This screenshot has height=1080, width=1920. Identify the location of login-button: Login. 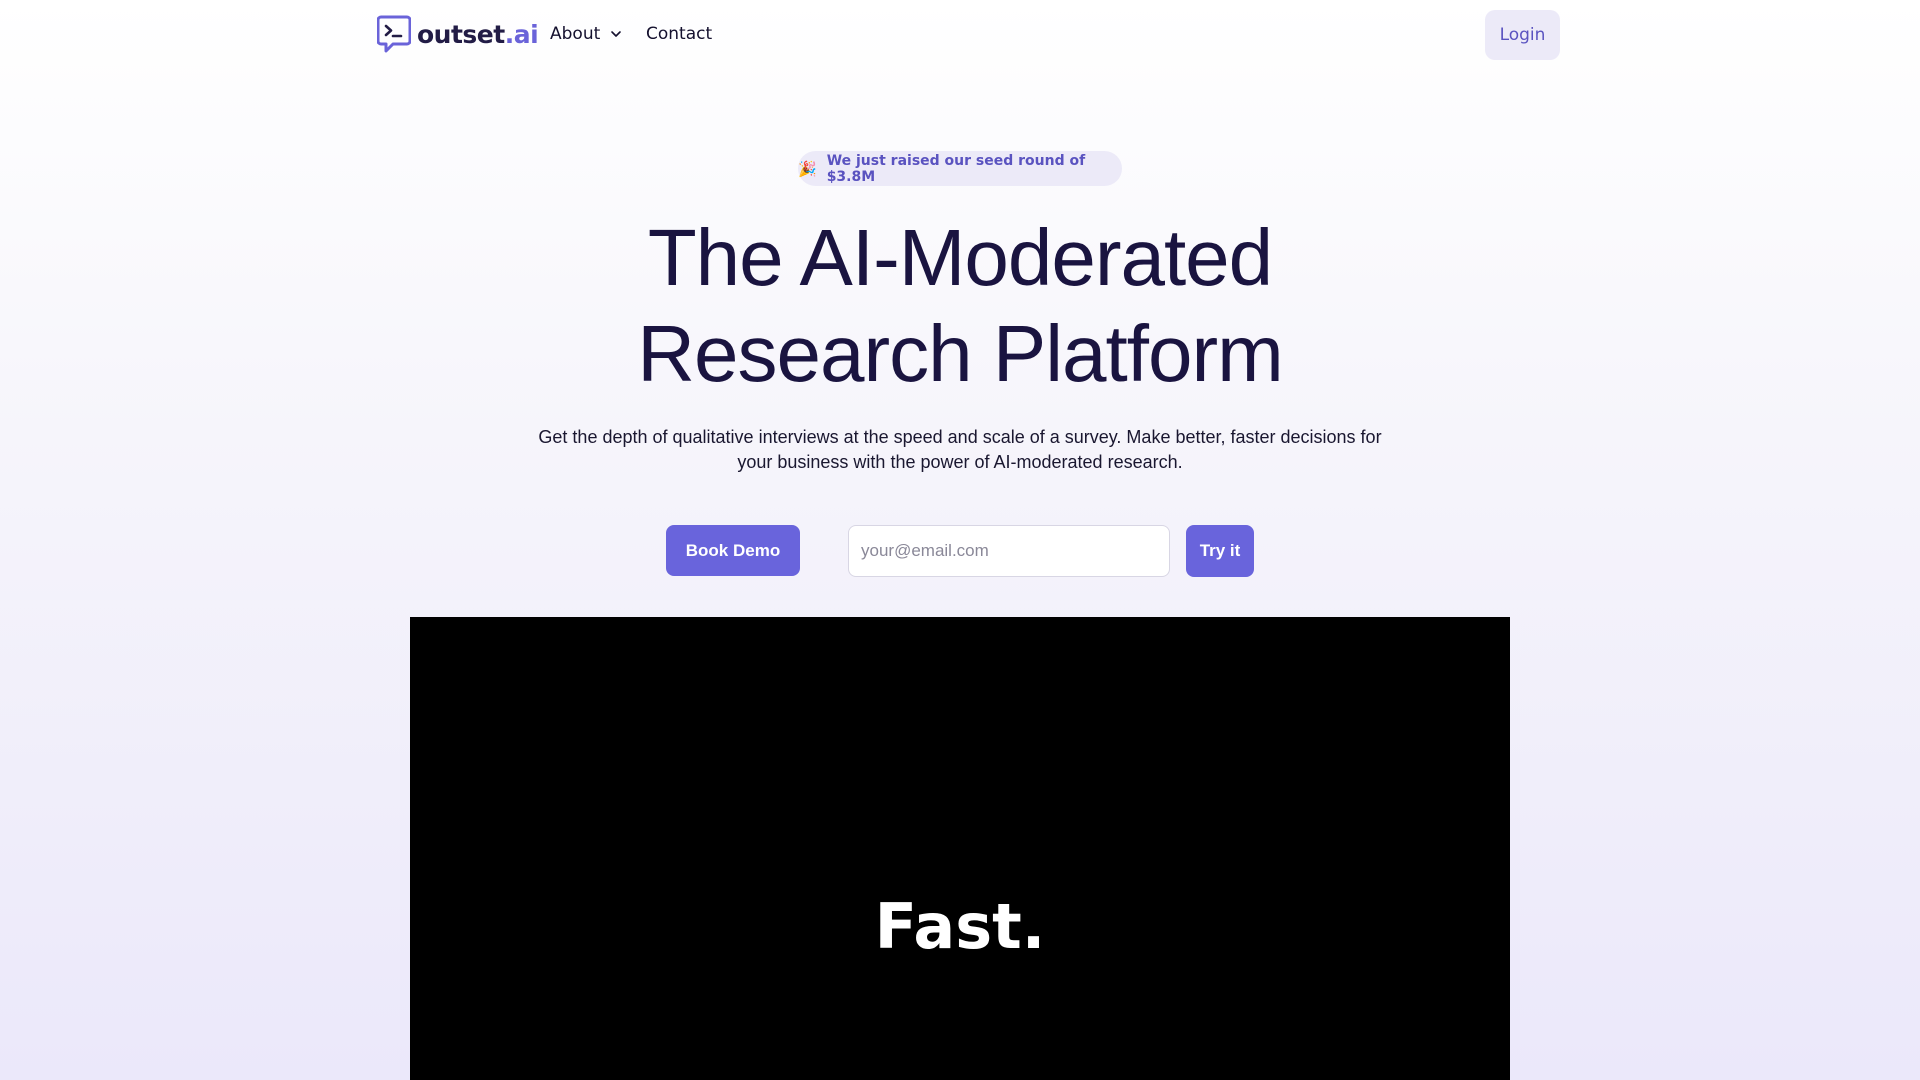
(1522, 35).